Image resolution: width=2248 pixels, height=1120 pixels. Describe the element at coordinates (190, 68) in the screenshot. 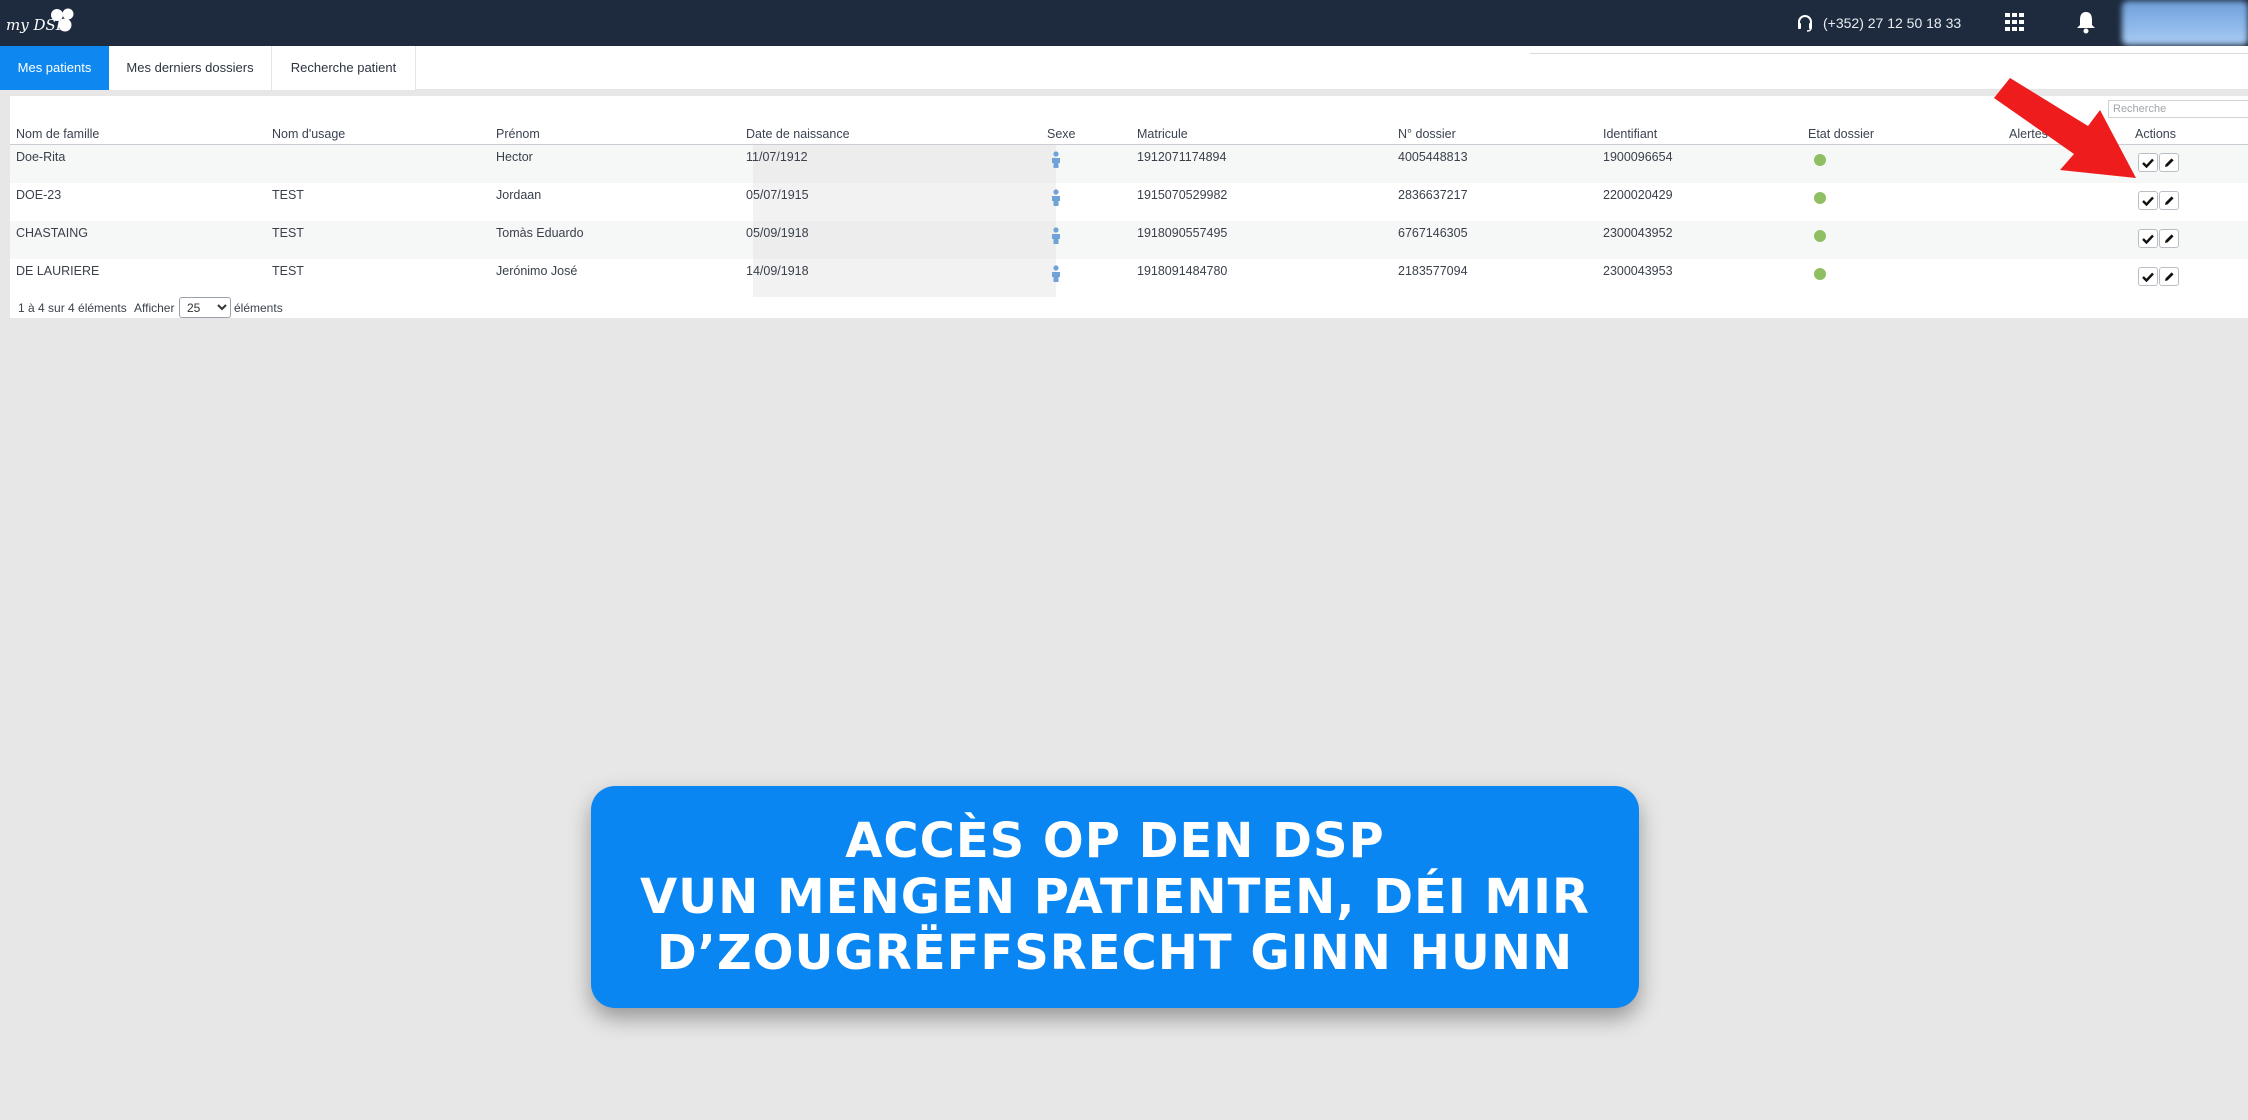

I see `tab-mes-derniers-dossiers: Mes derniers dossiers` at that location.